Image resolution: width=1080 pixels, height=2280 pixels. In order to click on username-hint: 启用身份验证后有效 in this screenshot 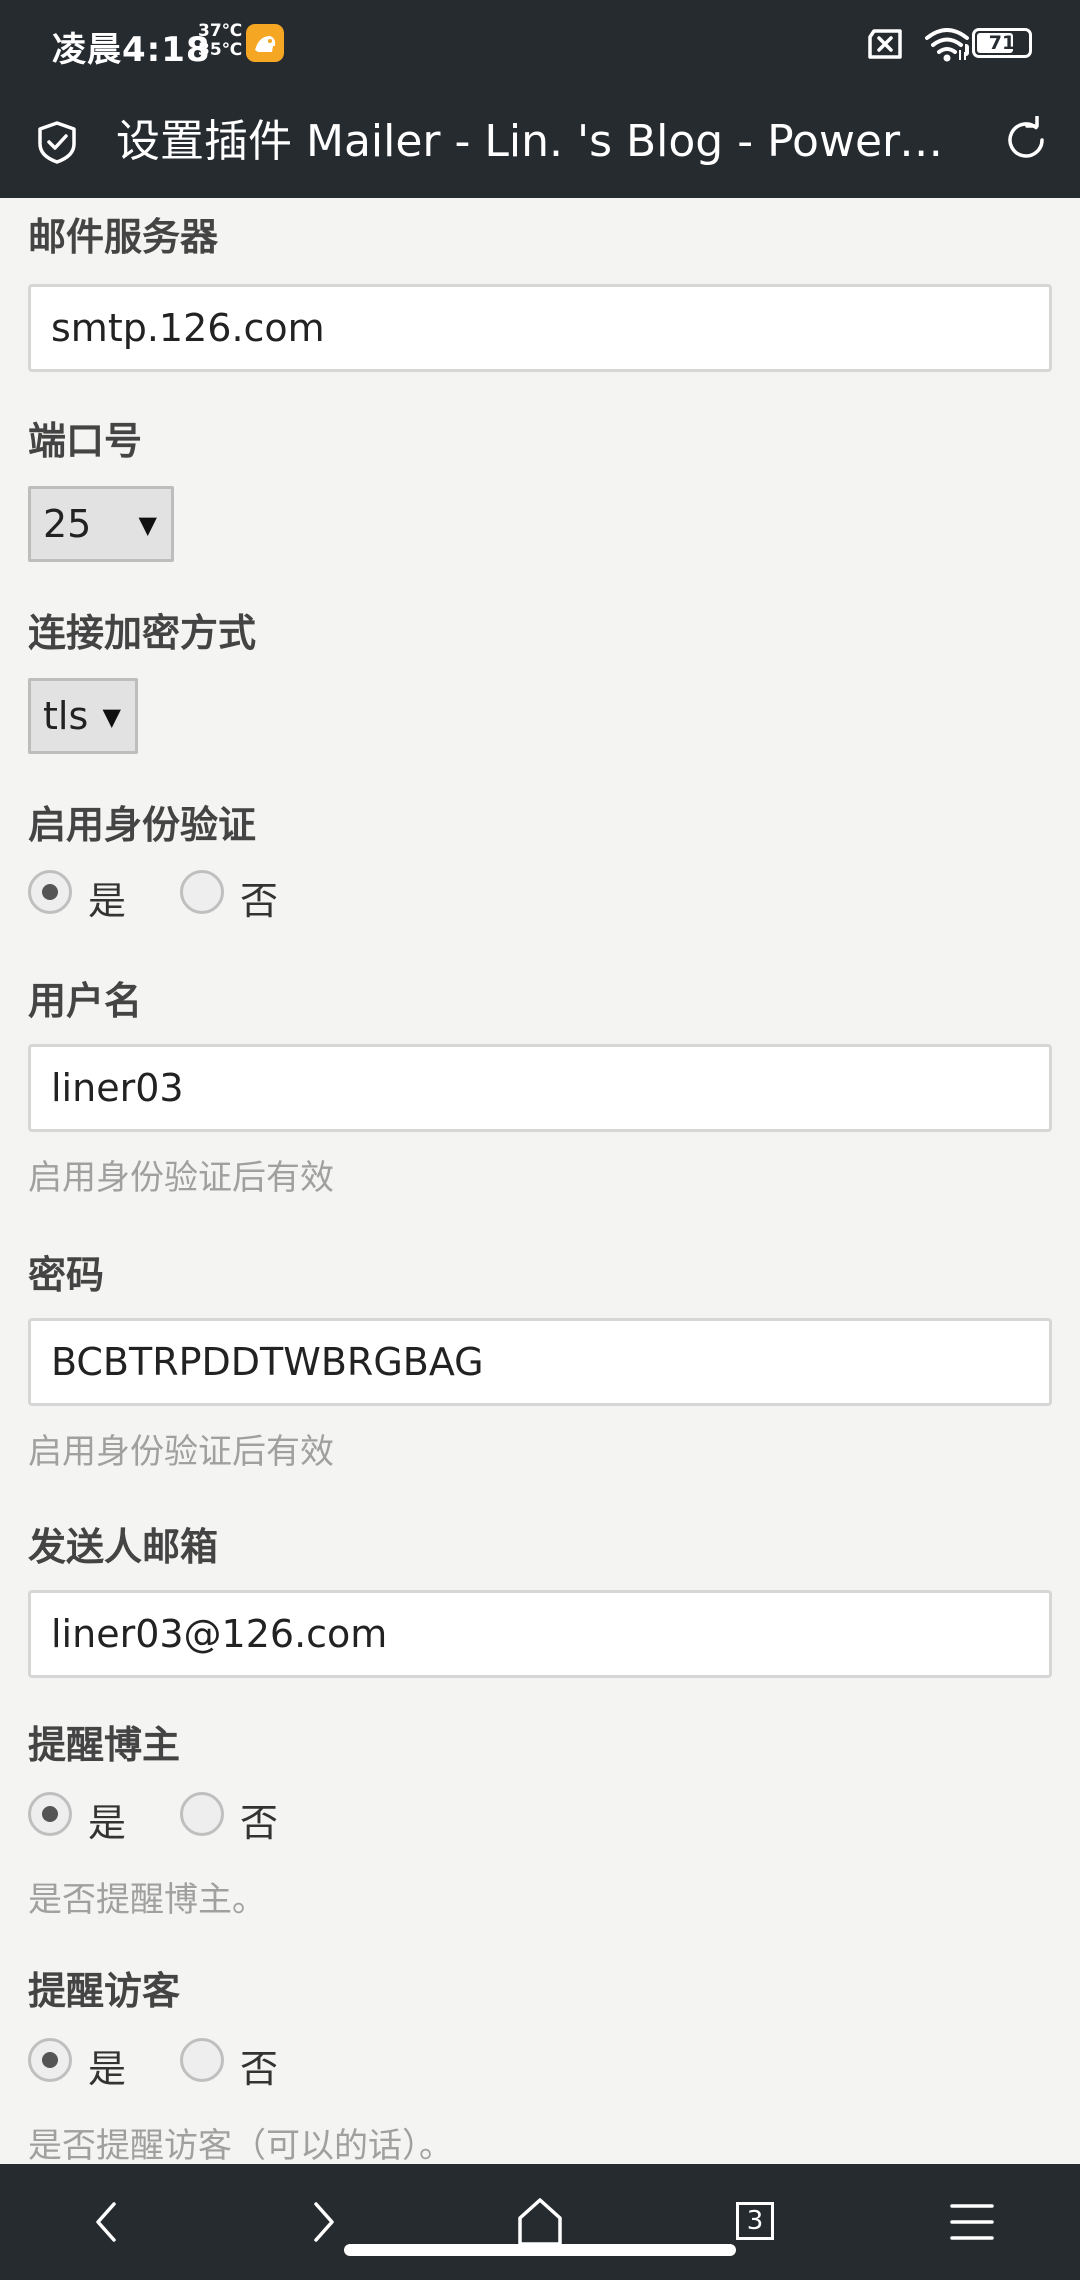, I will do `click(181, 1178)`.